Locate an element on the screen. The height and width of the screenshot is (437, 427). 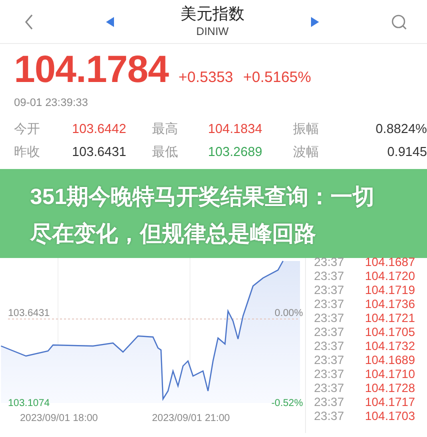
axis-label: 103.6431 is located at coordinates (29, 313).